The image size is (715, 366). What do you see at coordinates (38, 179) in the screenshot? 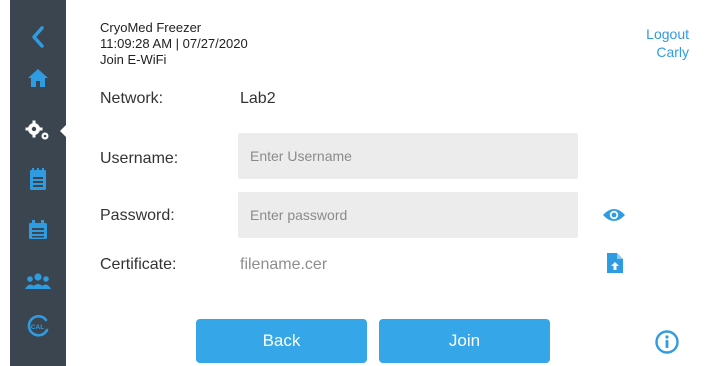
I see `clipboard-icon` at bounding box center [38, 179].